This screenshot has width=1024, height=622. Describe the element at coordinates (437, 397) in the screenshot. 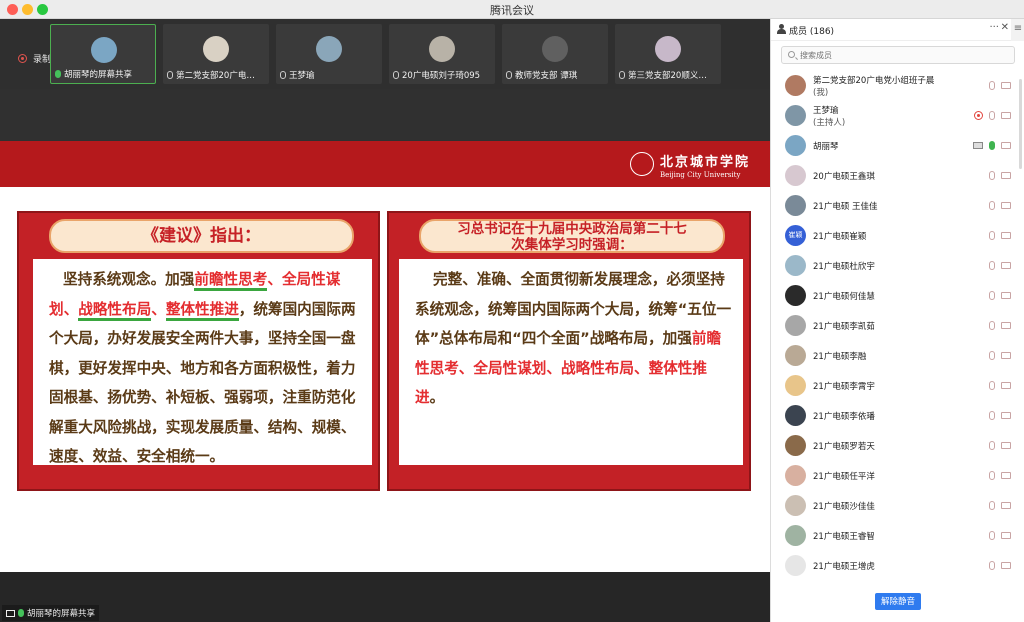

I see `right-tail-text: 。` at that location.